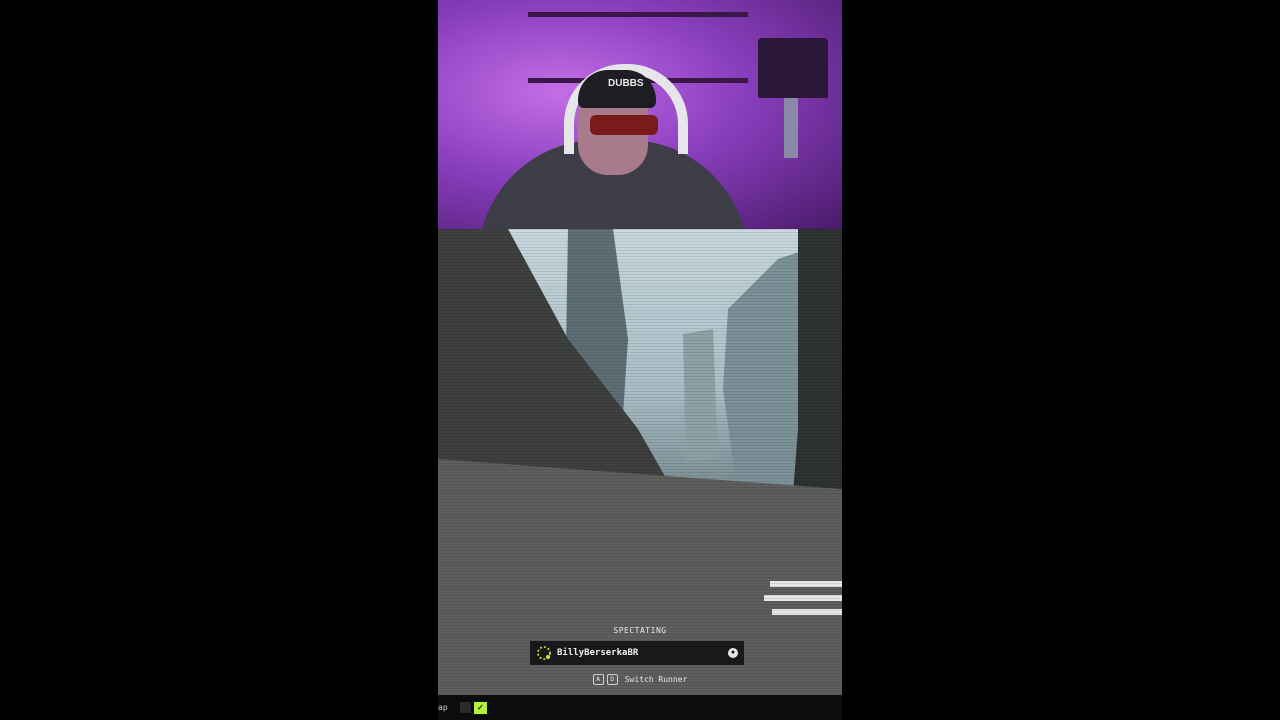 The height and width of the screenshot is (720, 1280). What do you see at coordinates (598, 679) in the screenshot?
I see `key-a: A` at bounding box center [598, 679].